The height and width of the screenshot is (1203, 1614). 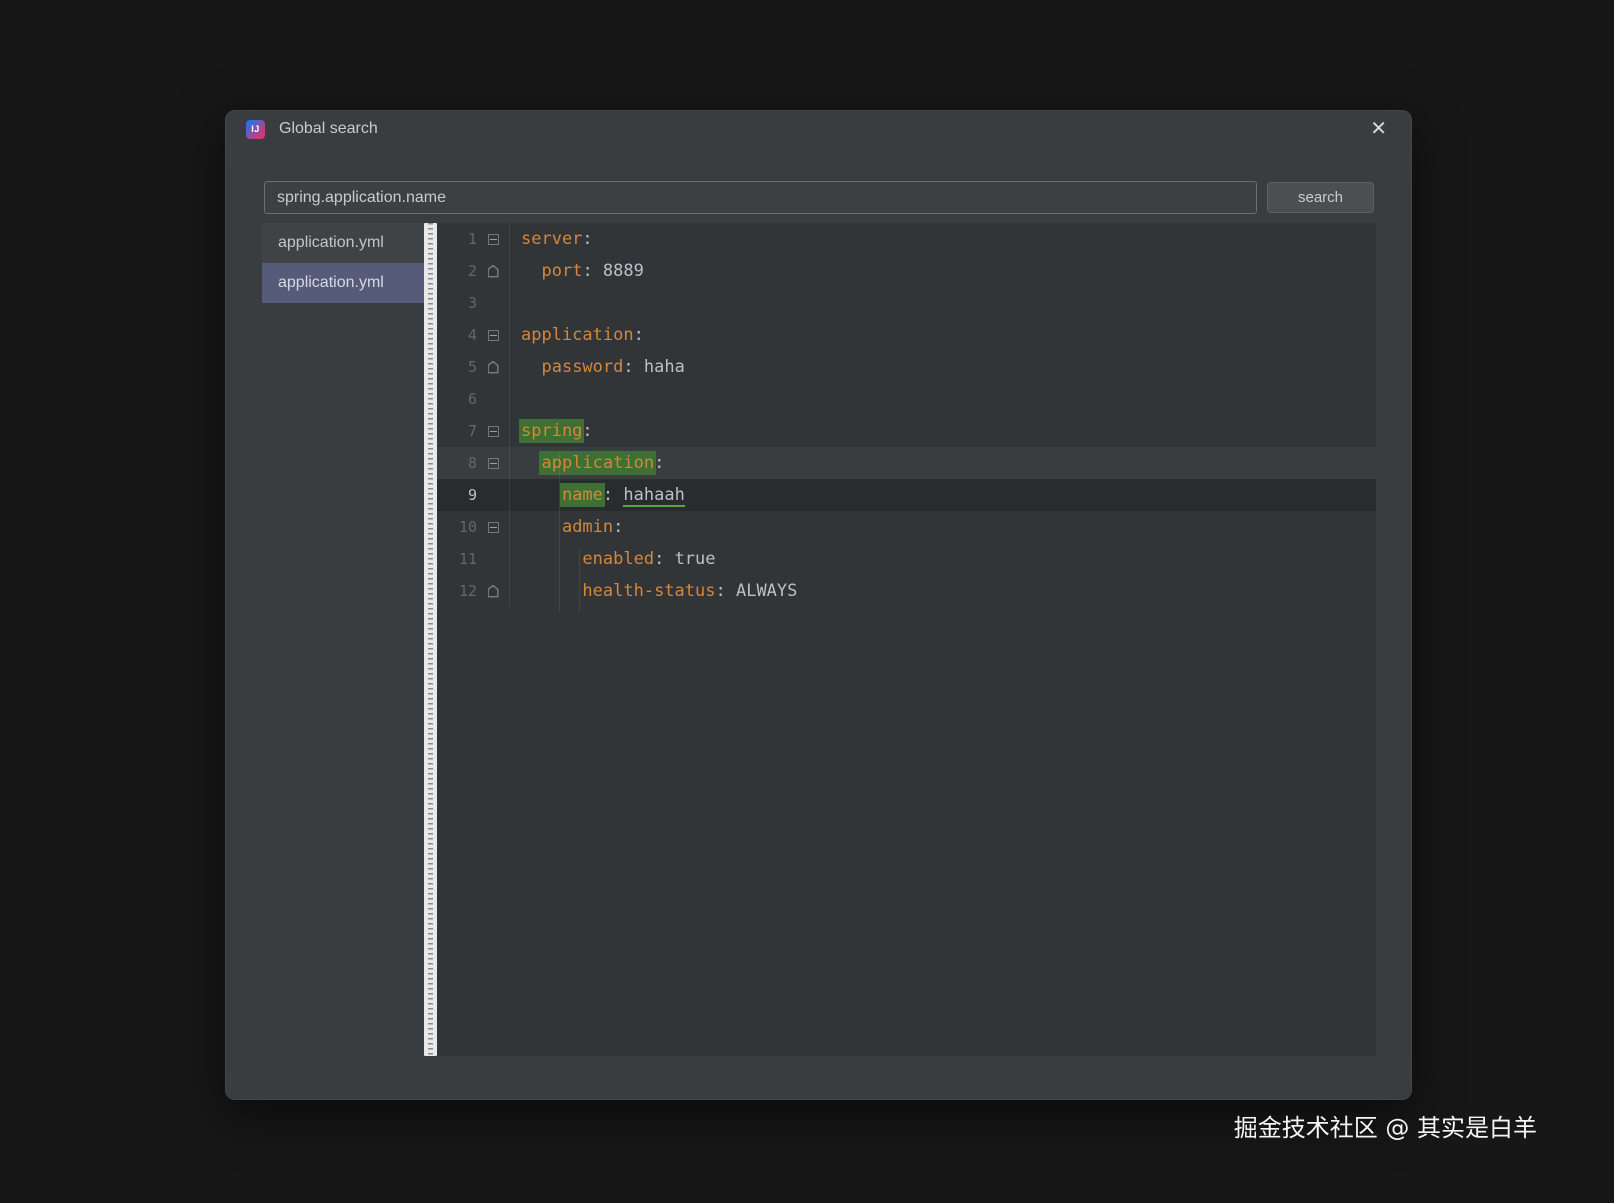 I want to click on editor-line: 6, so click(x=906, y=399).